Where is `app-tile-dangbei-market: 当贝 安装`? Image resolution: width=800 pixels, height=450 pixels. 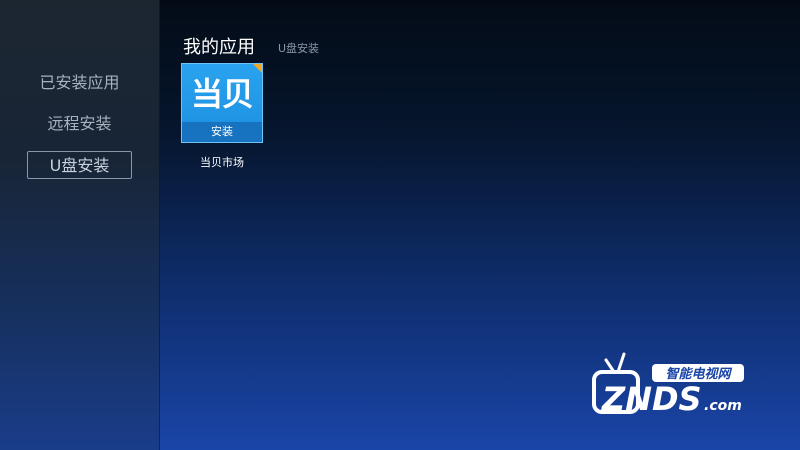
app-tile-dangbei-market: 当贝 安装 is located at coordinates (222, 104).